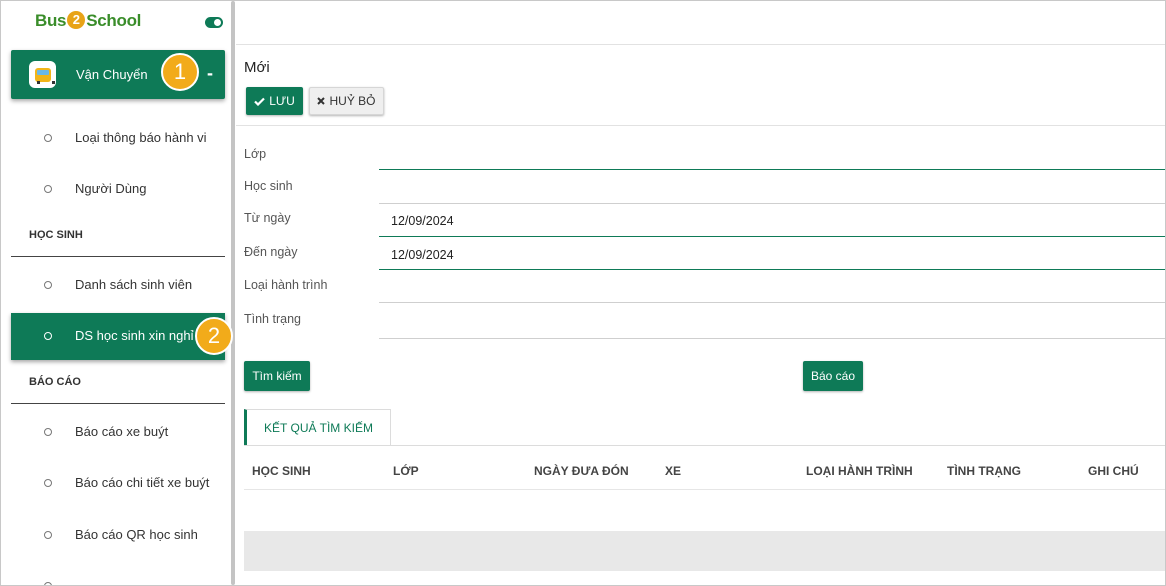  I want to click on tab-search-results-label: KẾT QUẢ TÌM KIẾM, so click(318, 428).